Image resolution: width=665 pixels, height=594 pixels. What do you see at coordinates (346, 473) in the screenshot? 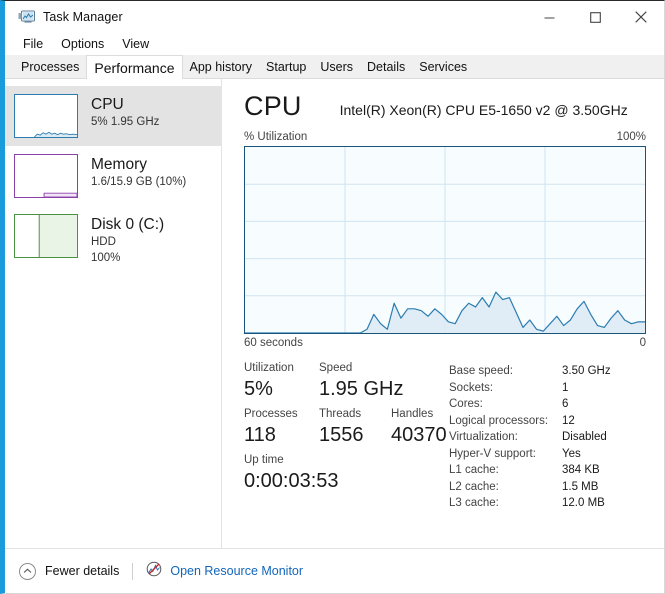
I see `stats-row-uptime: Up time 0:00:03:53` at bounding box center [346, 473].